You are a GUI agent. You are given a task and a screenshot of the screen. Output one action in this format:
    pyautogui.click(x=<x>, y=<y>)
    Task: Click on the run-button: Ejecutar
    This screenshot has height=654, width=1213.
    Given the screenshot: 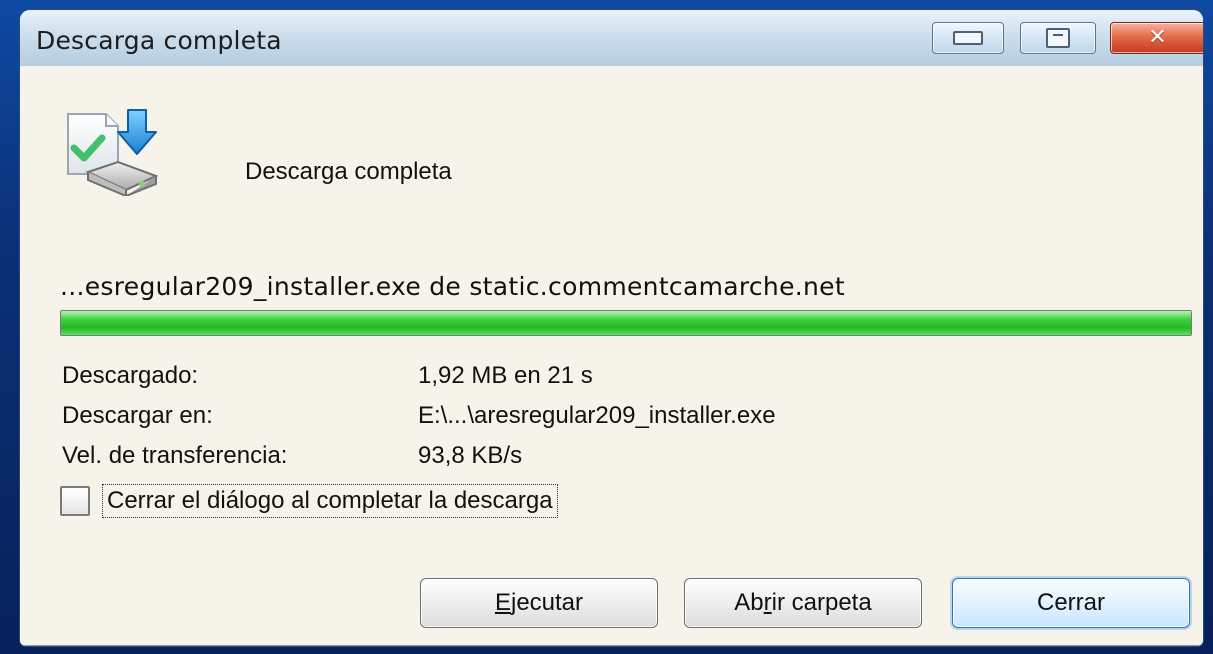 What is the action you would take?
    pyautogui.click(x=539, y=603)
    